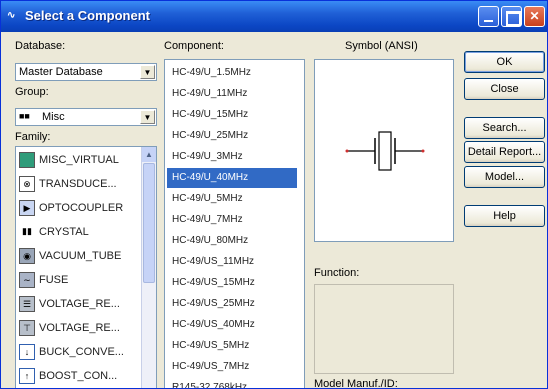  I want to click on family-item-label: VACUUM_TUBE, so click(80, 256).